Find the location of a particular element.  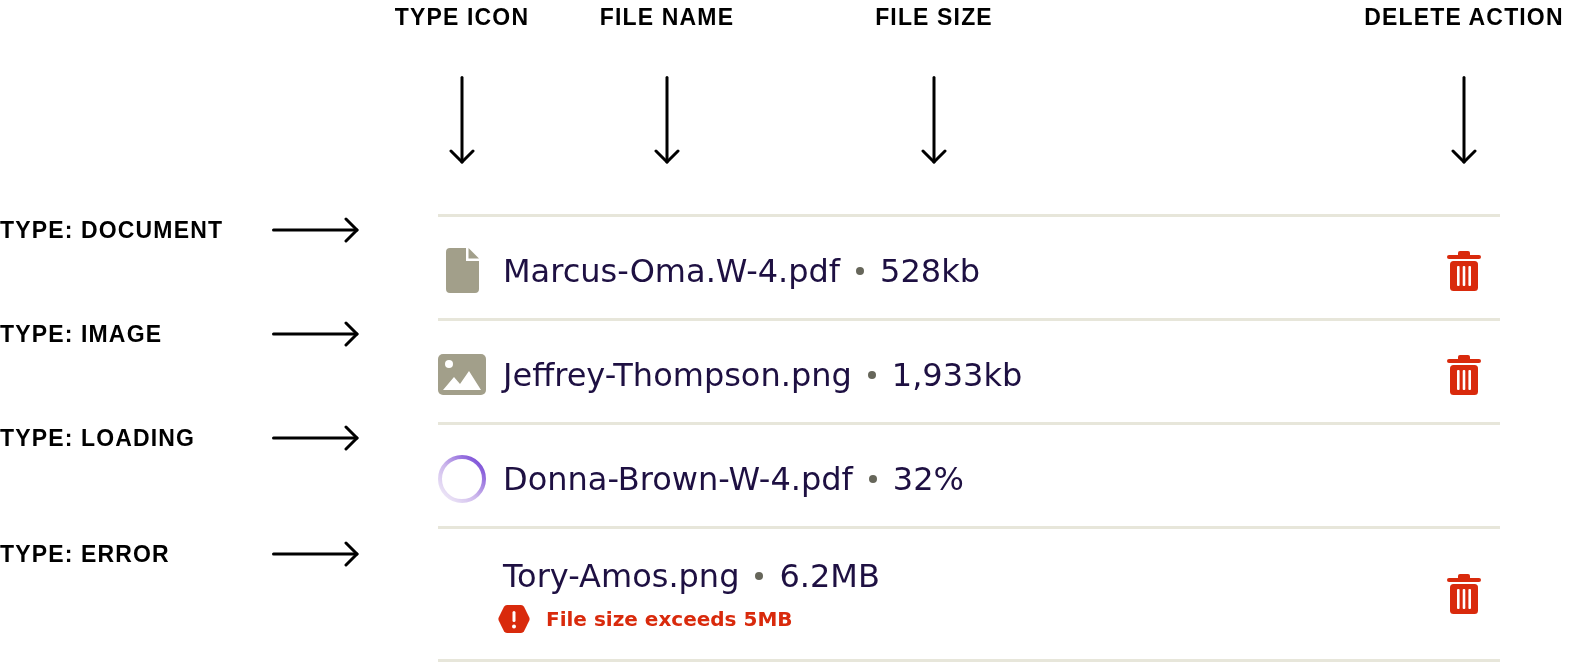

file-name: Jeffrey-Thompson.png is located at coordinates (677, 375).